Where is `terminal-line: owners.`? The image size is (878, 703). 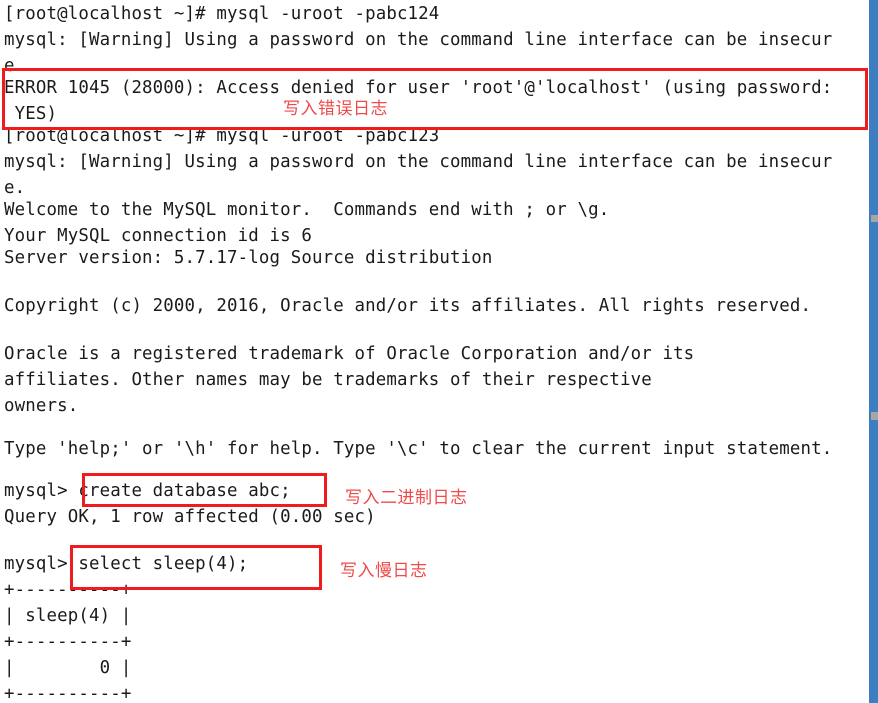
terminal-line: owners. is located at coordinates (41, 406).